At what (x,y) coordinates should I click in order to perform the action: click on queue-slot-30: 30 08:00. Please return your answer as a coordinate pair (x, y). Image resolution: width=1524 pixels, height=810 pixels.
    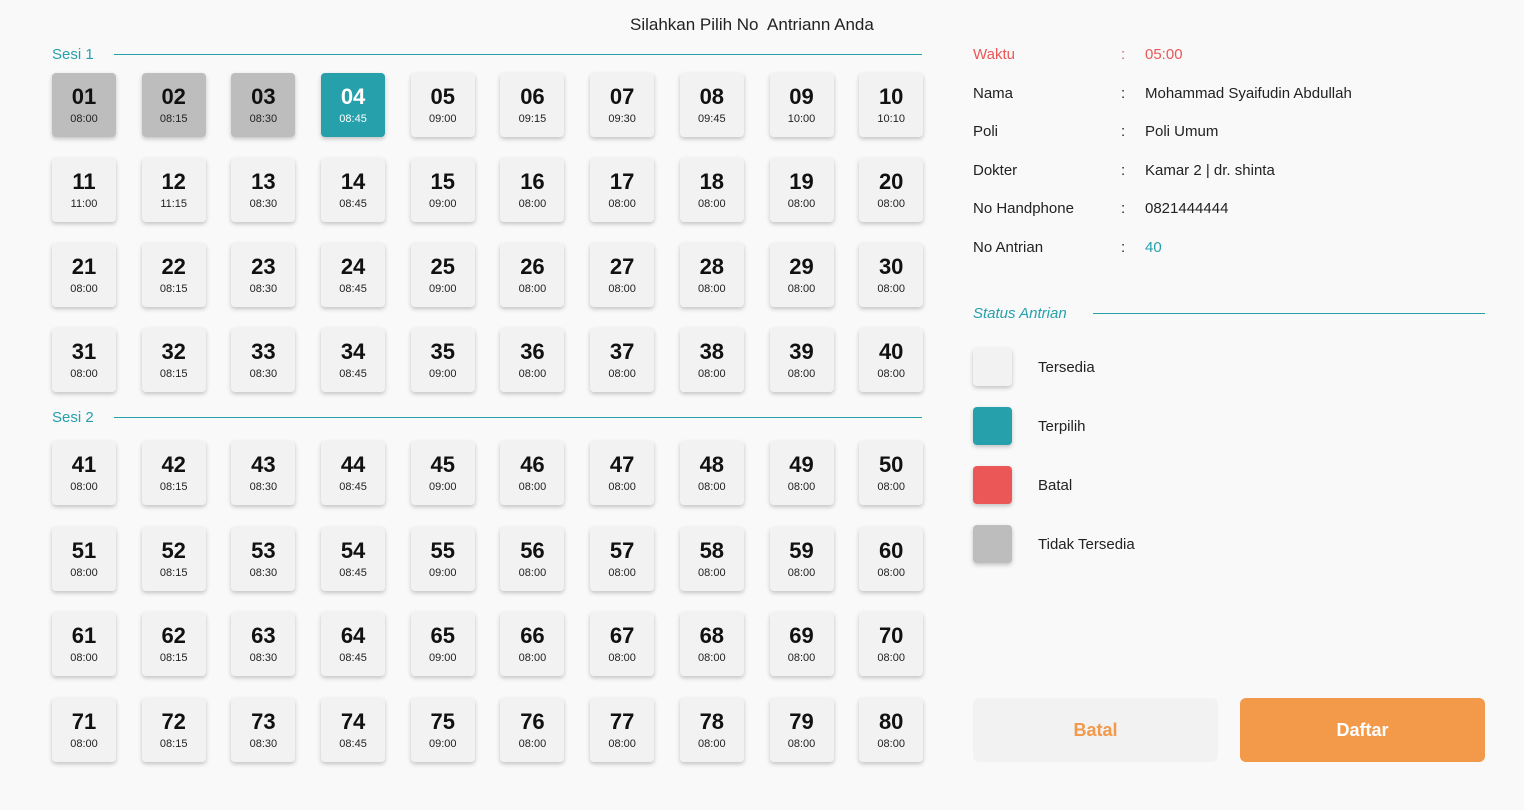
    Looking at the image, I should click on (891, 275).